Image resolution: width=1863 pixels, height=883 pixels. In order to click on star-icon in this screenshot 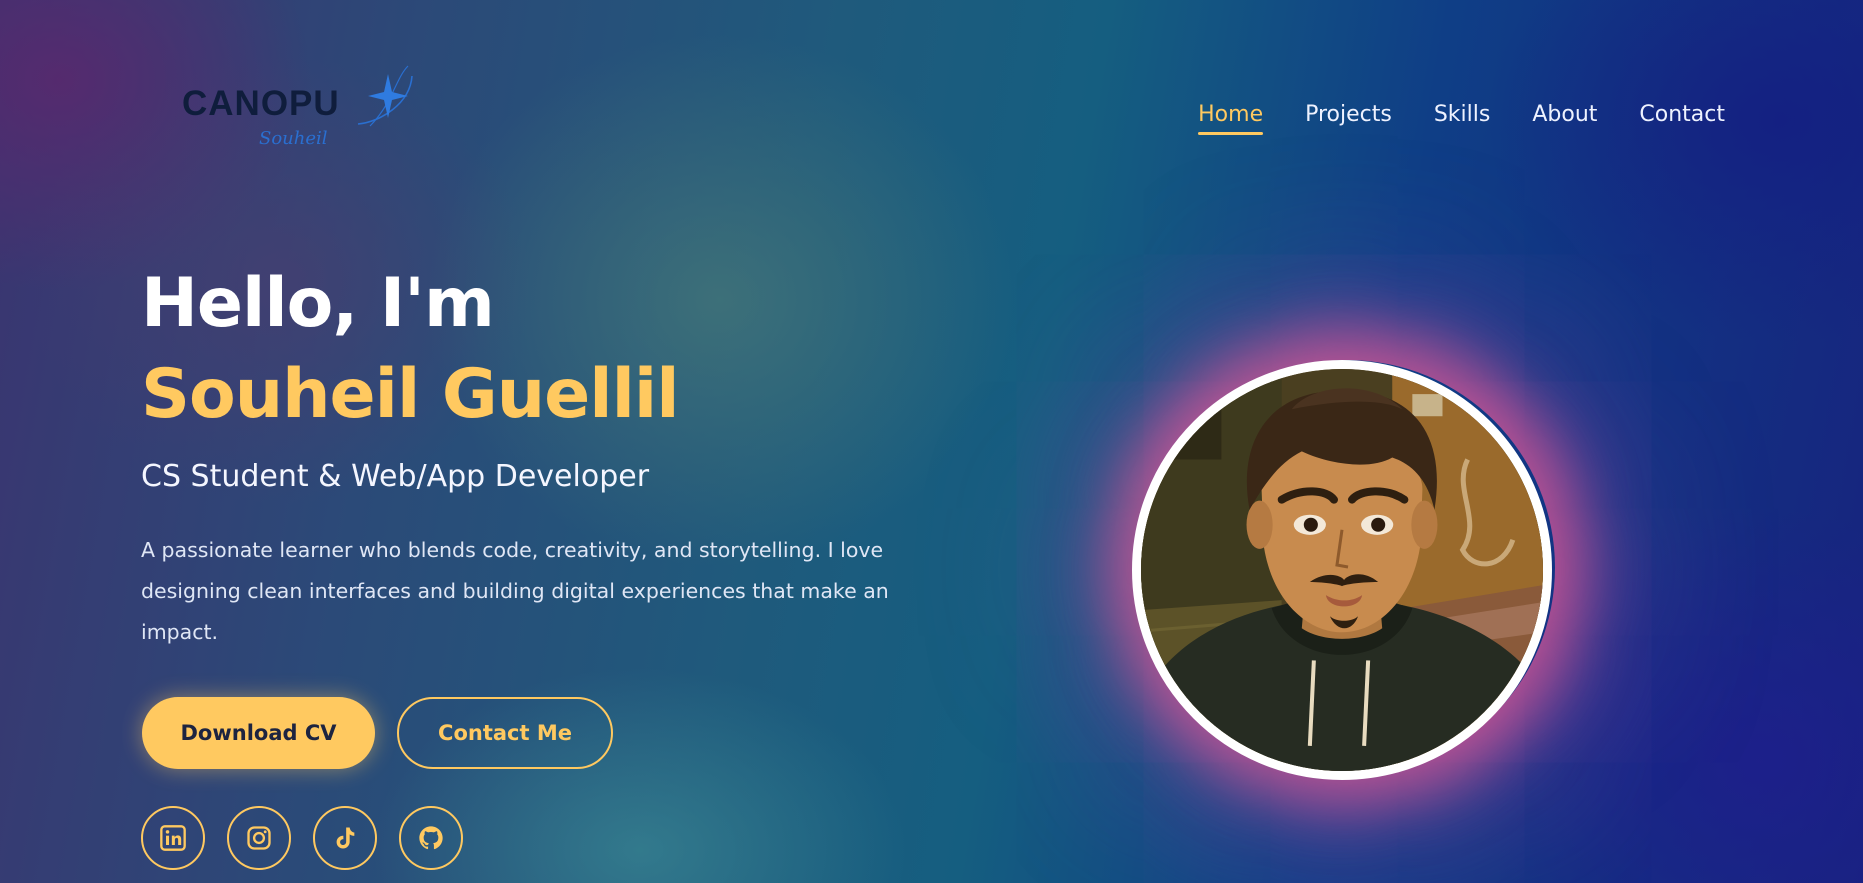, I will do `click(385, 96)`.